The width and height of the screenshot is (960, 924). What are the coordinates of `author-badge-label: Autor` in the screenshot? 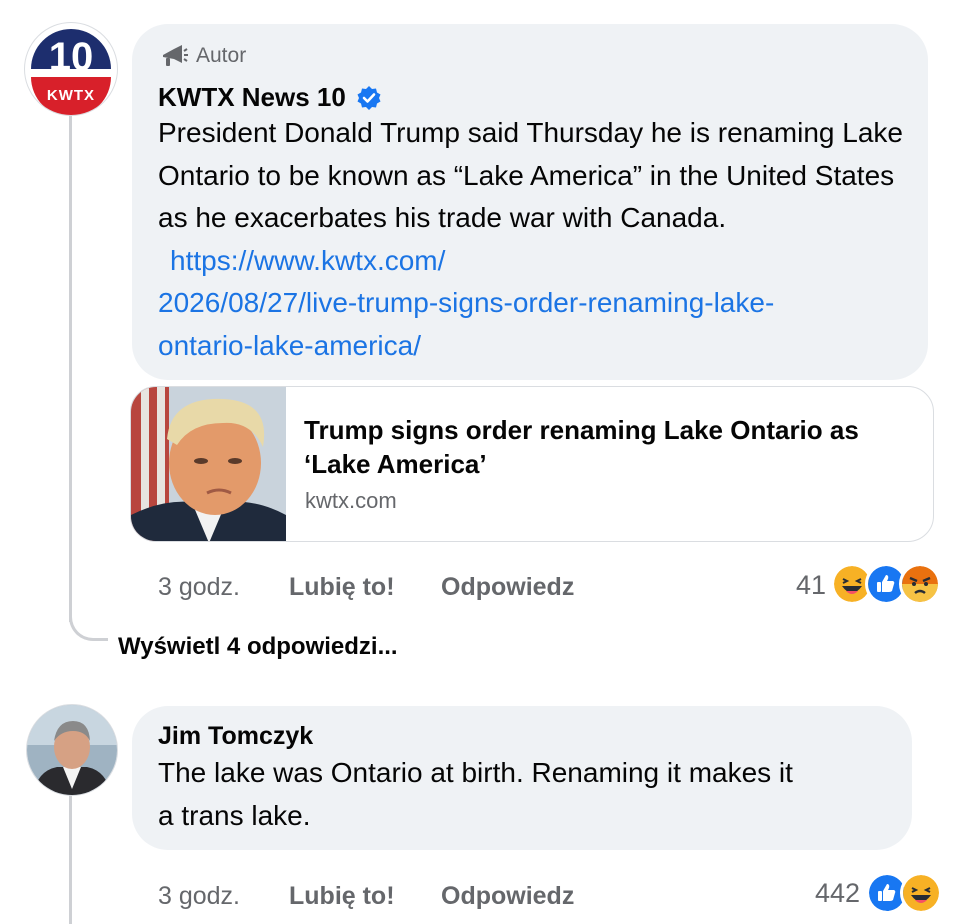 It's located at (221, 55).